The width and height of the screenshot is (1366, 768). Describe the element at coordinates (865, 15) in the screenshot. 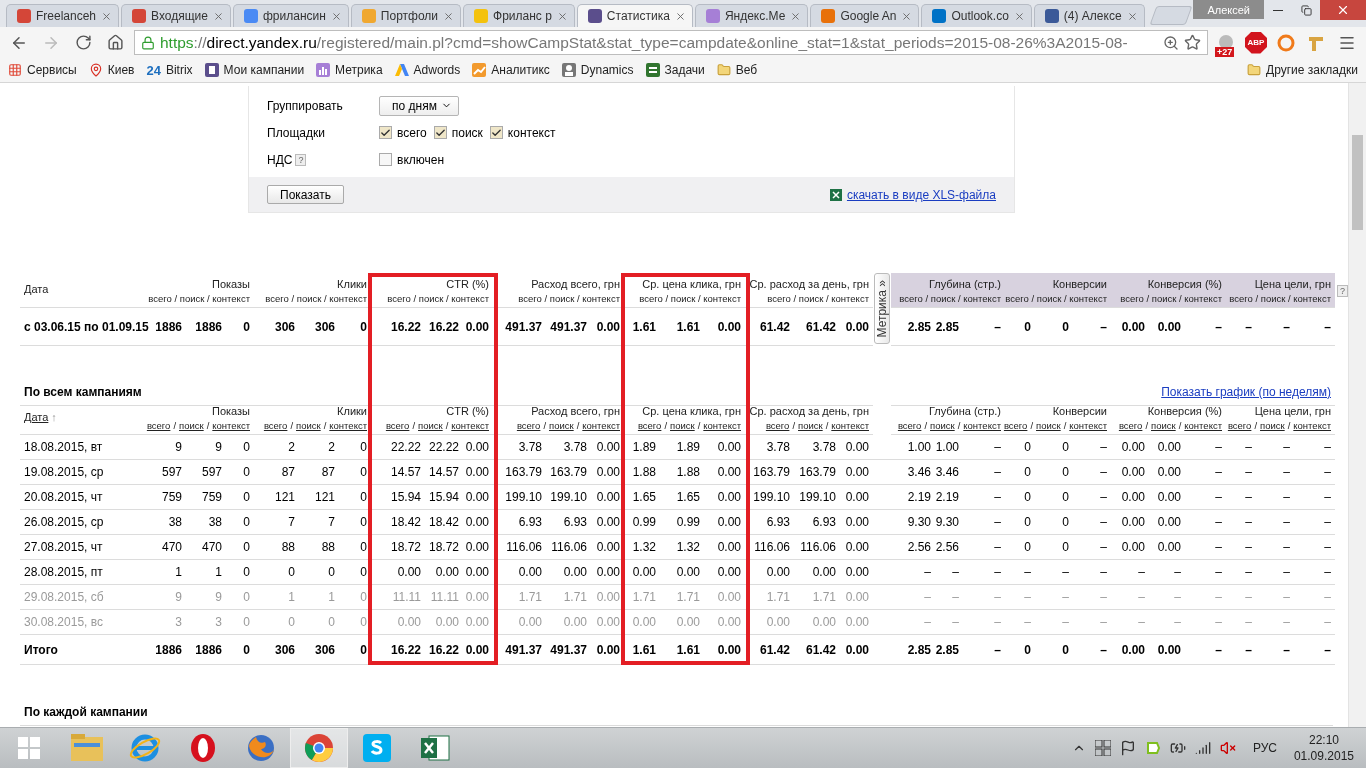

I see `browser-tab: Google An` at that location.